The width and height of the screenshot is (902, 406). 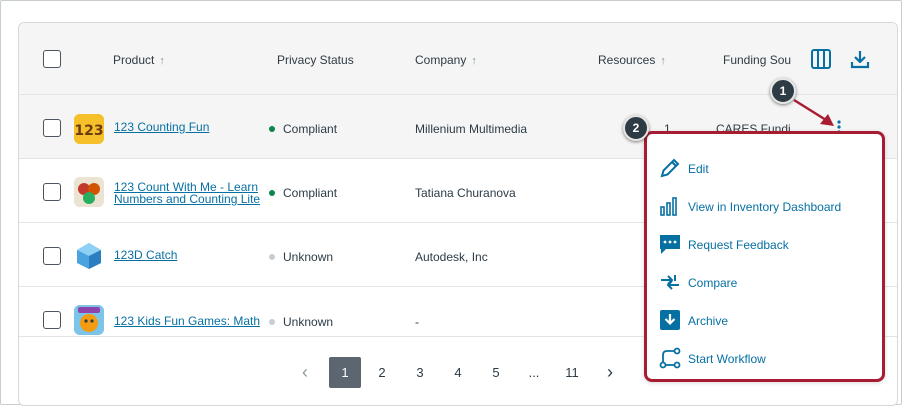 What do you see at coordinates (670, 358) in the screenshot?
I see `workflow-icon` at bounding box center [670, 358].